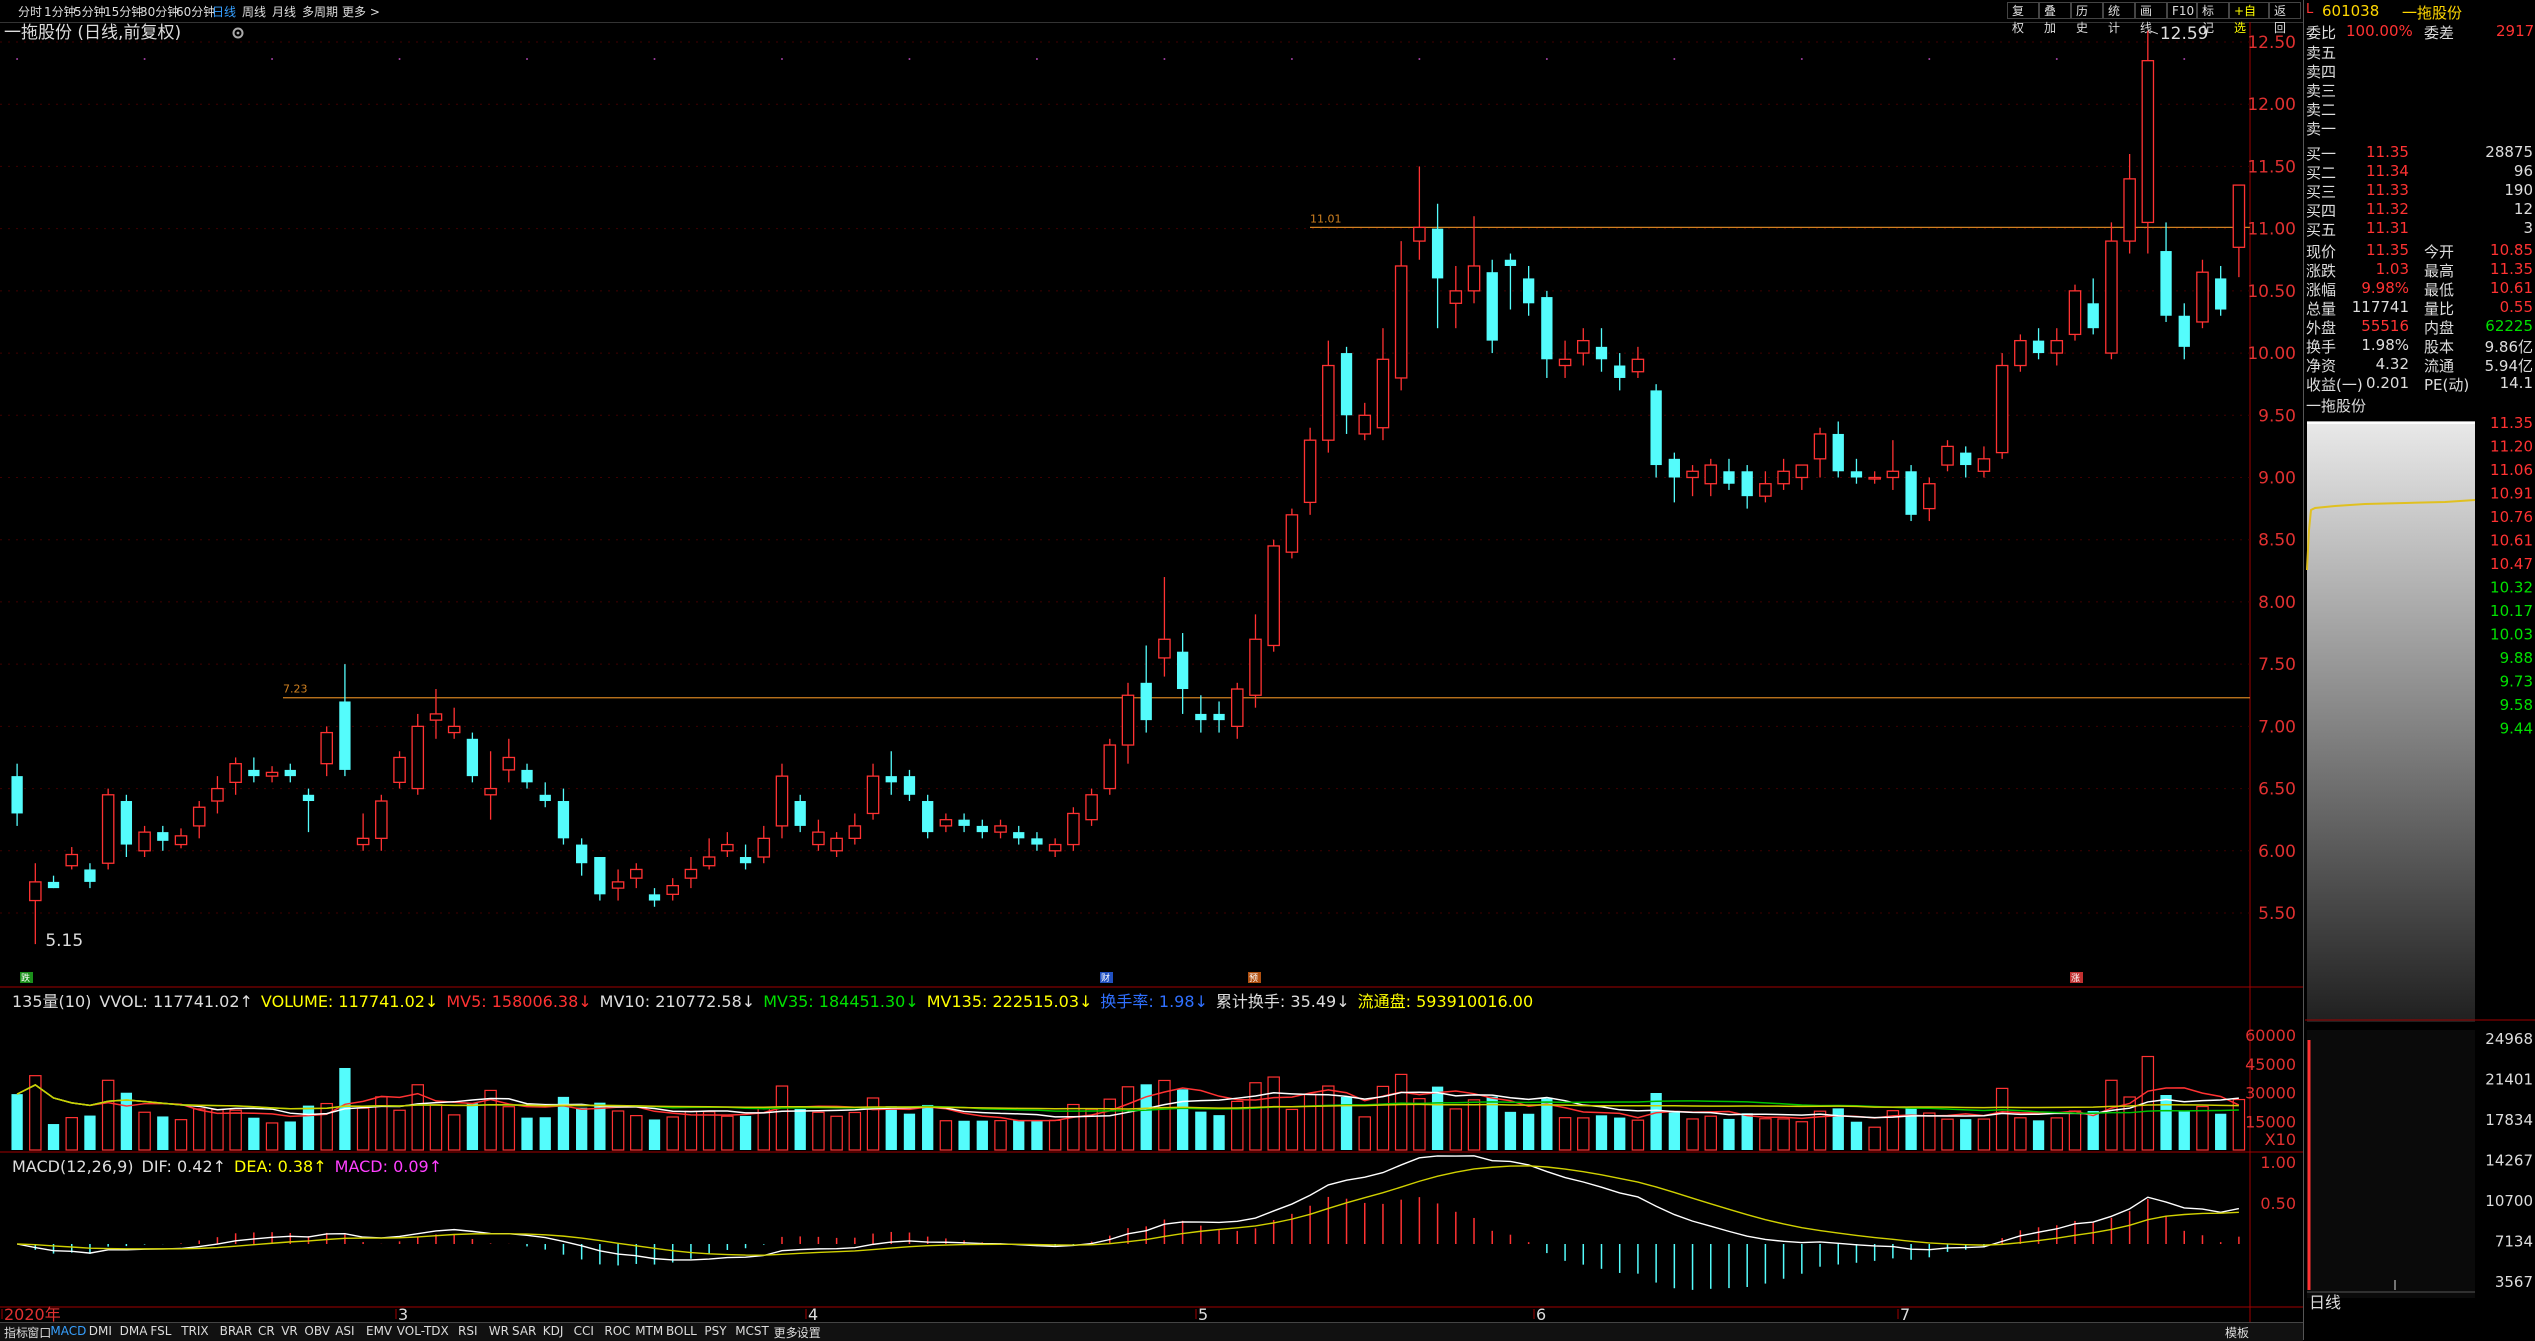  What do you see at coordinates (2270, 1064) in the screenshot?
I see `volume-axis-label: 45000` at bounding box center [2270, 1064].